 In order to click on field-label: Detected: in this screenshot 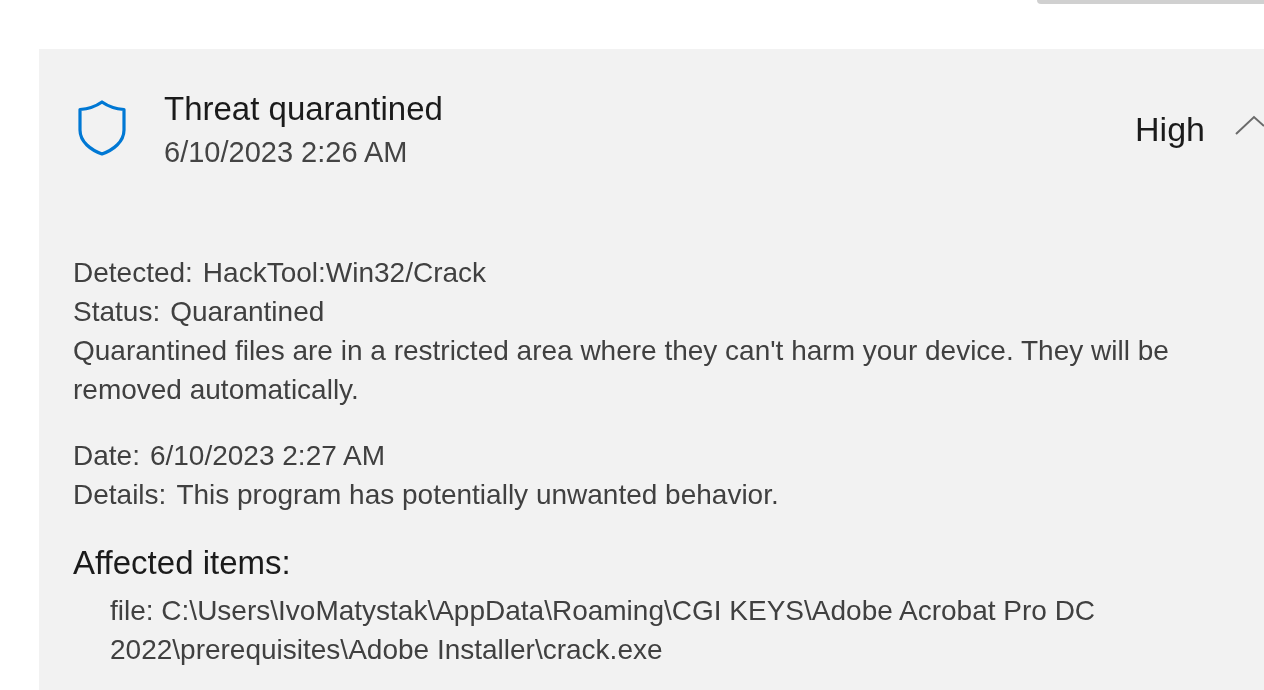, I will do `click(133, 273)`.